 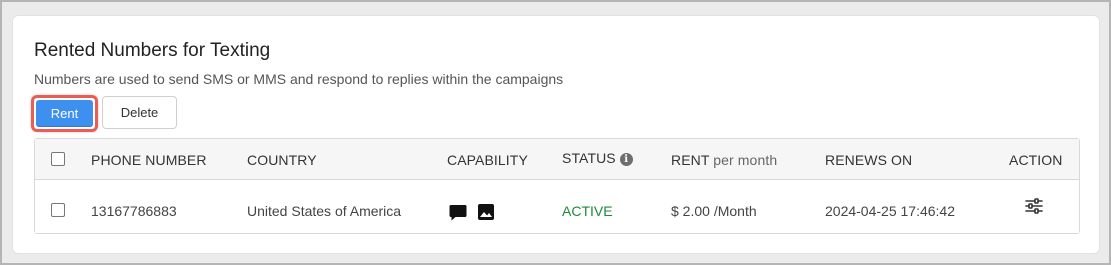 What do you see at coordinates (890, 211) in the screenshot?
I see `renews-on-cell: 2024-04-25 17:46:42` at bounding box center [890, 211].